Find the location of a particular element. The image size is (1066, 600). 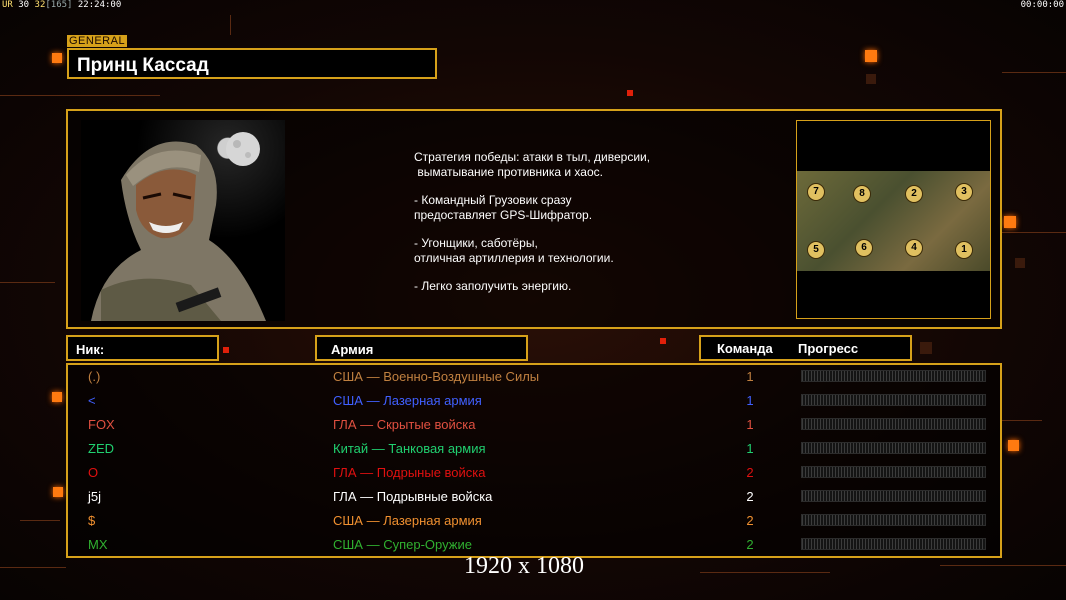

player-row: (.) США — Военно-Воздушные Силы 1 is located at coordinates (534, 377).